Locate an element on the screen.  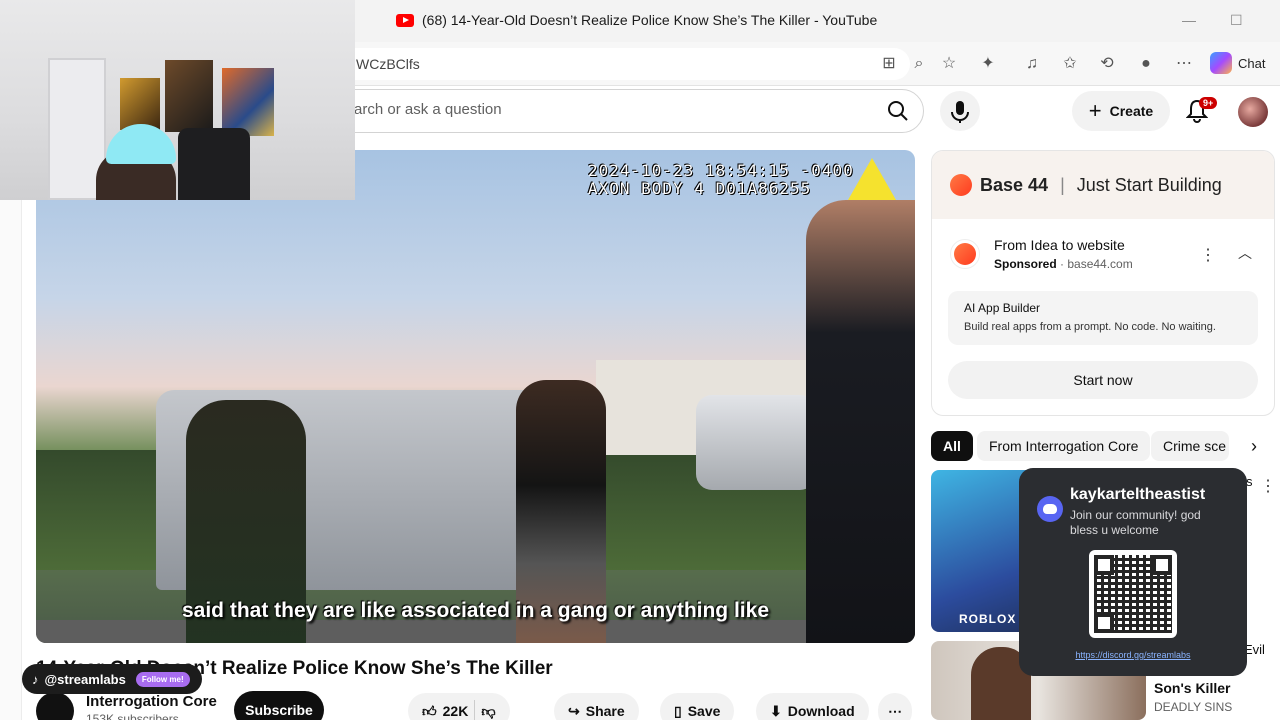
profile-icon: ● is located at coordinates (1146, 64).